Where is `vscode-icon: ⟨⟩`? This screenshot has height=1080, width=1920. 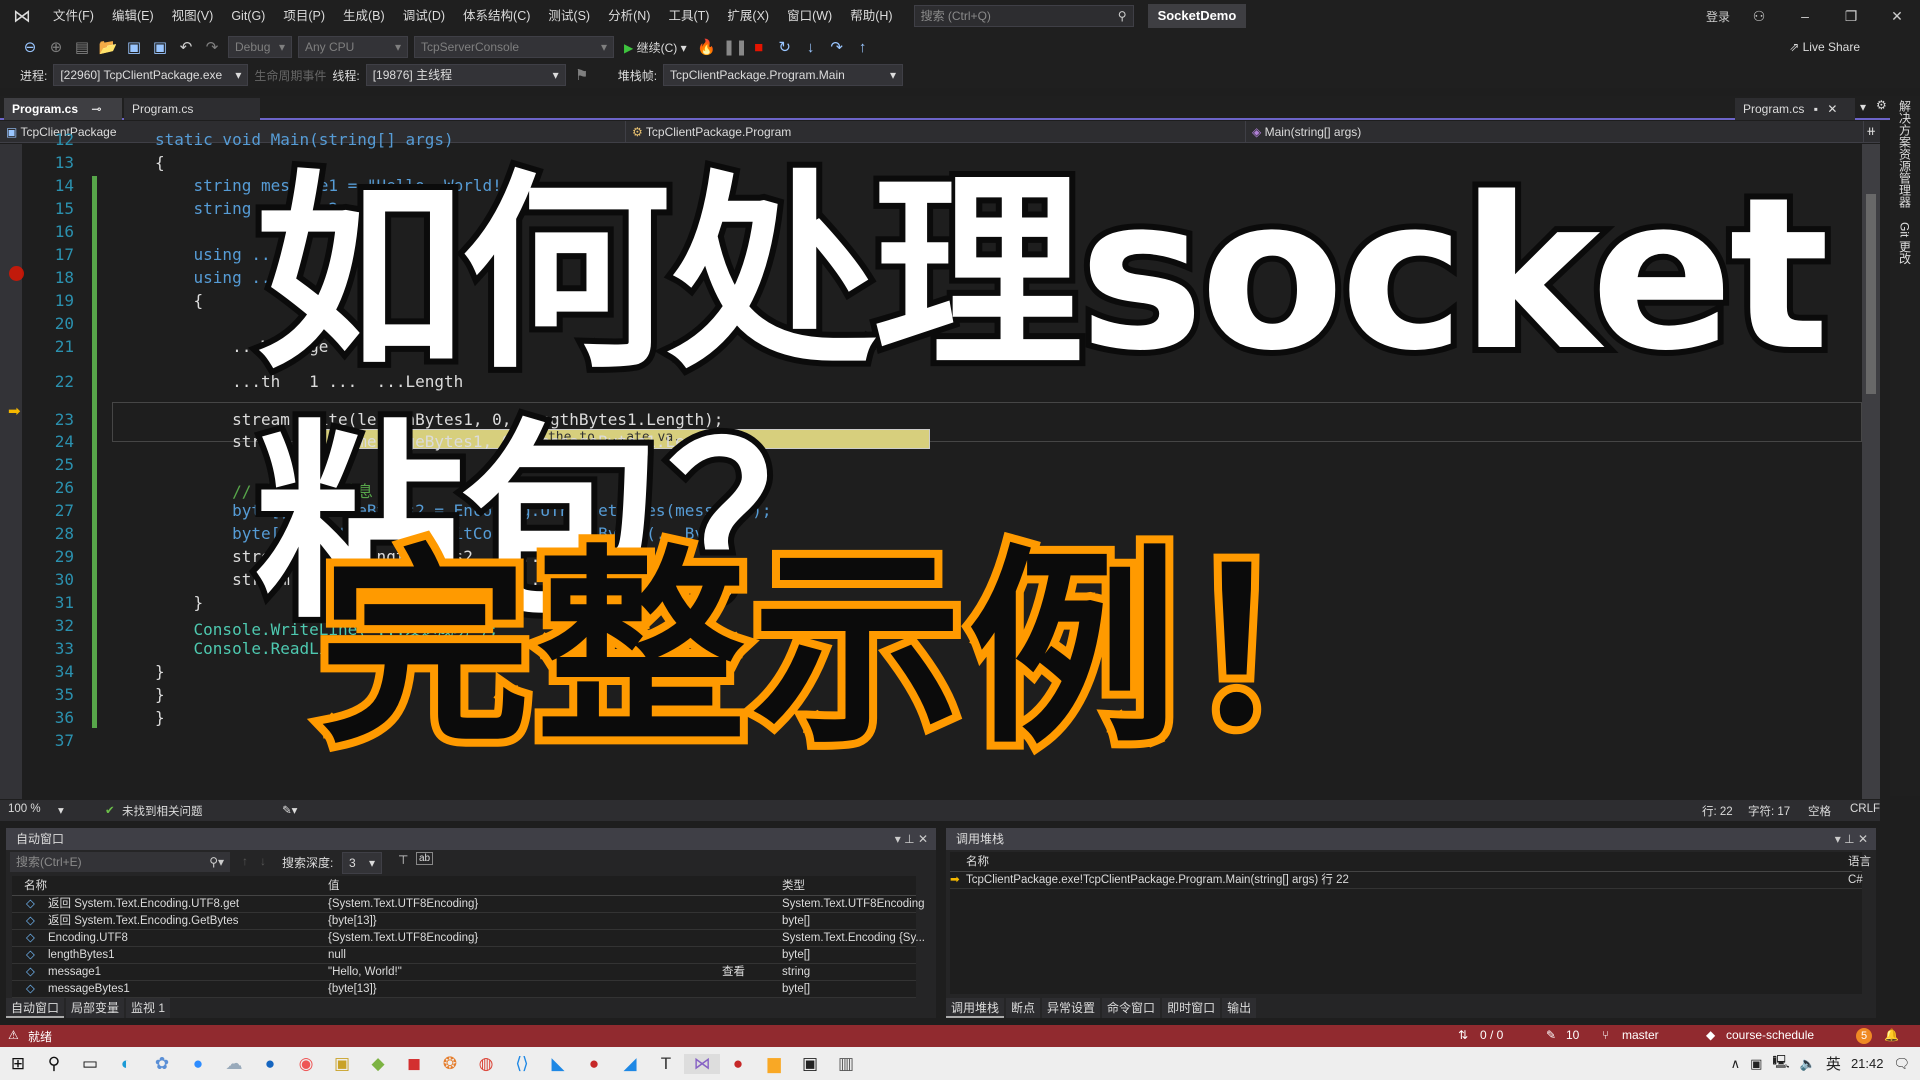
vscode-icon: ⟨⟩ is located at coordinates (522, 1064).